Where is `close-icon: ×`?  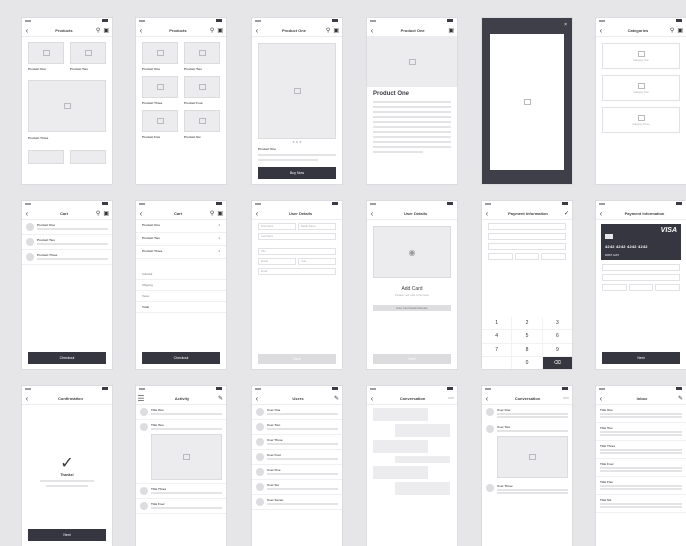 close-icon: × is located at coordinates (565, 25).